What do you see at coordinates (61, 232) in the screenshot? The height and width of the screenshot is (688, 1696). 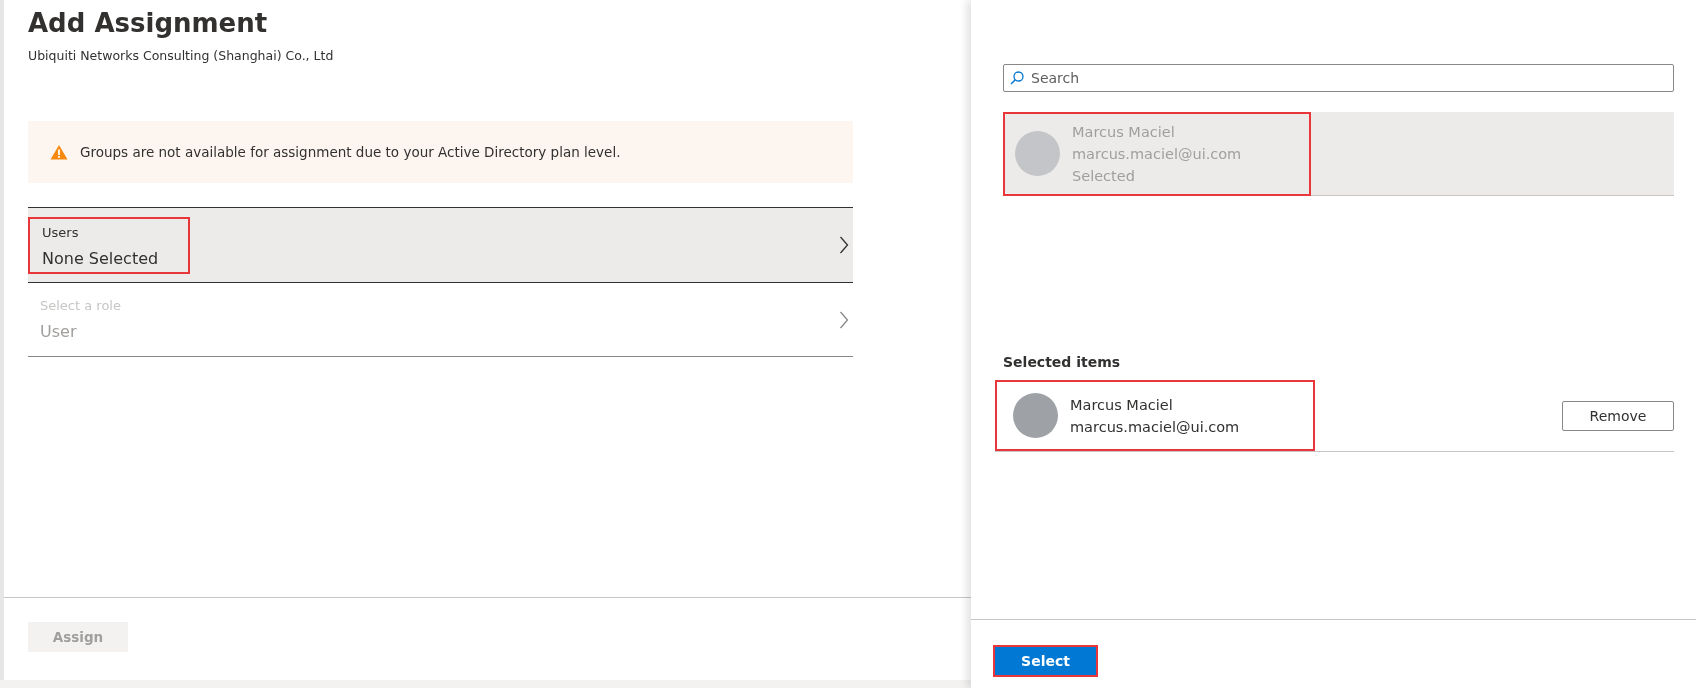 I see `field-label: Users` at bounding box center [61, 232].